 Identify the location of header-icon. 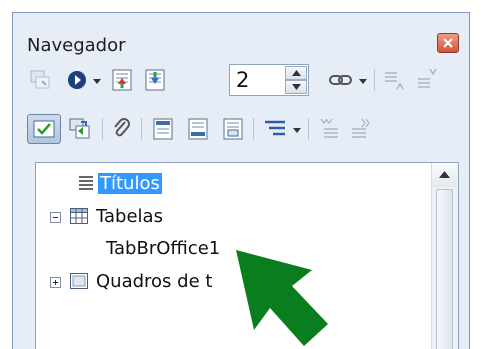
(163, 129).